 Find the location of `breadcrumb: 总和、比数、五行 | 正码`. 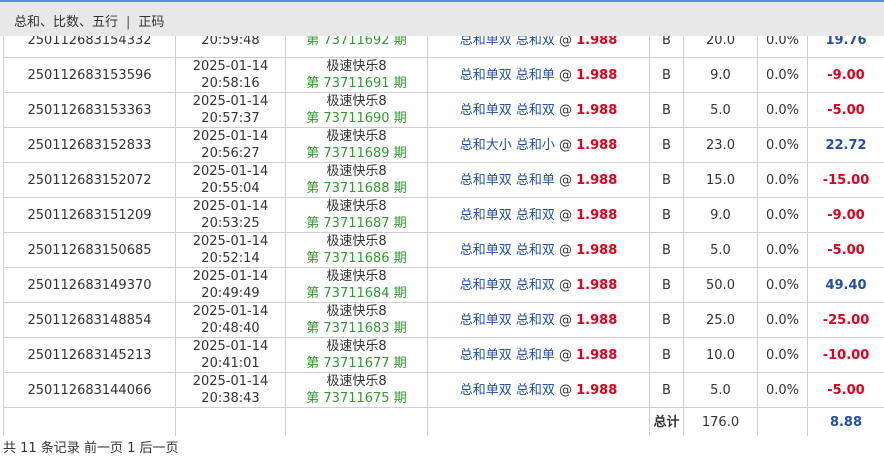

breadcrumb: 总和、比数、五行 | 正码 is located at coordinates (89, 20).